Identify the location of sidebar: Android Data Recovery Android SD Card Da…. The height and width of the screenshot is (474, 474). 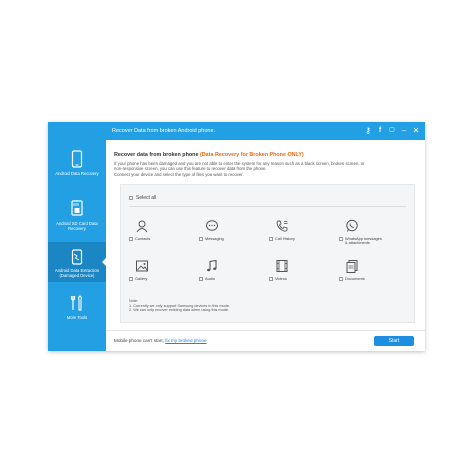
(77, 236).